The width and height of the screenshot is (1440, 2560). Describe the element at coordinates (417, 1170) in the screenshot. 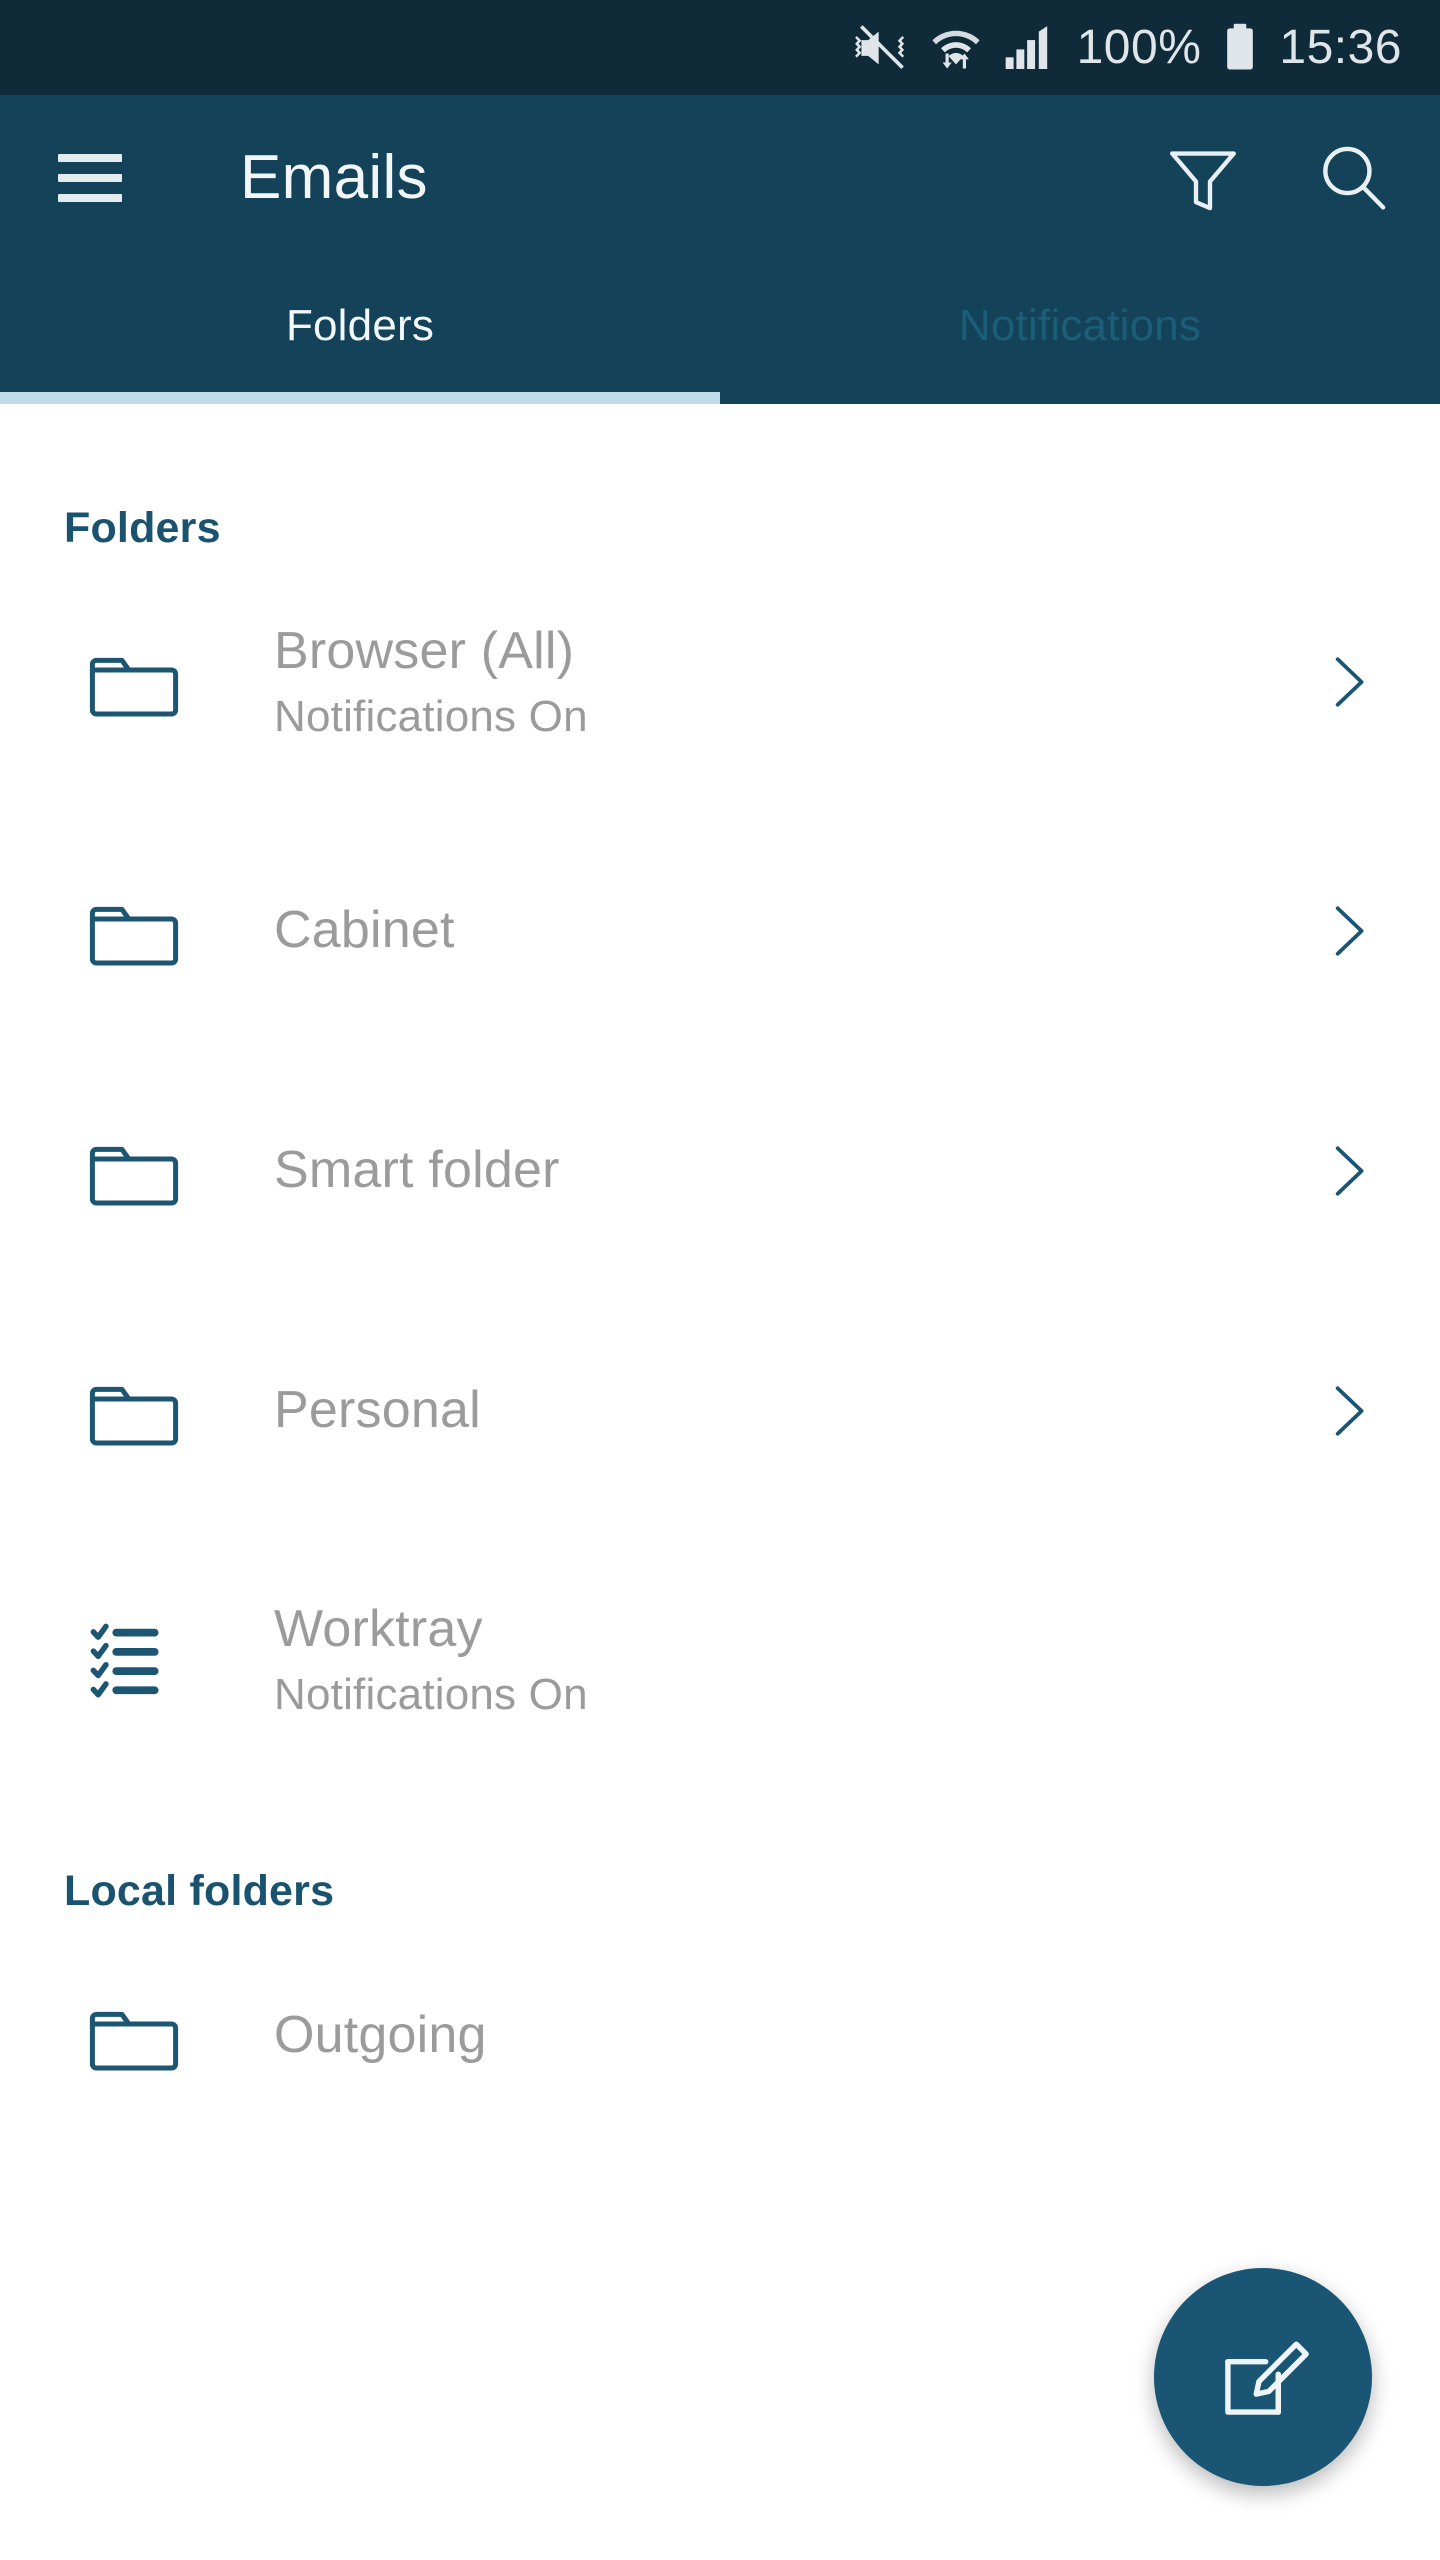

I see `list-item-title: Smart folder` at that location.